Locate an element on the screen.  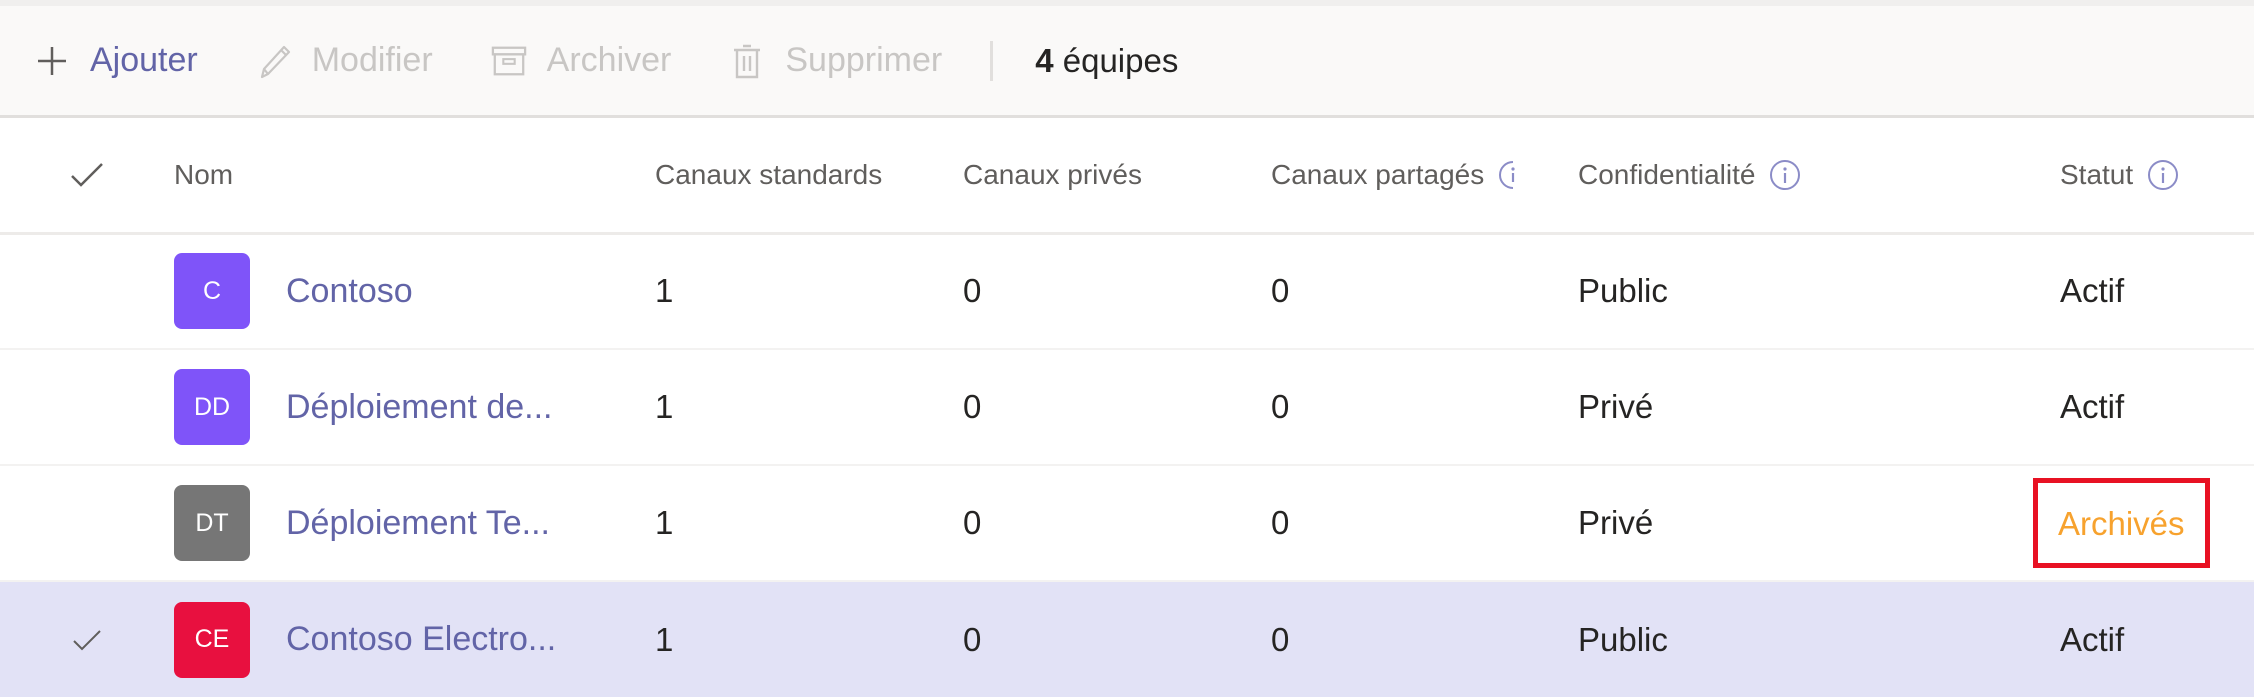
row-checkbox-checked is located at coordinates (87, 640).